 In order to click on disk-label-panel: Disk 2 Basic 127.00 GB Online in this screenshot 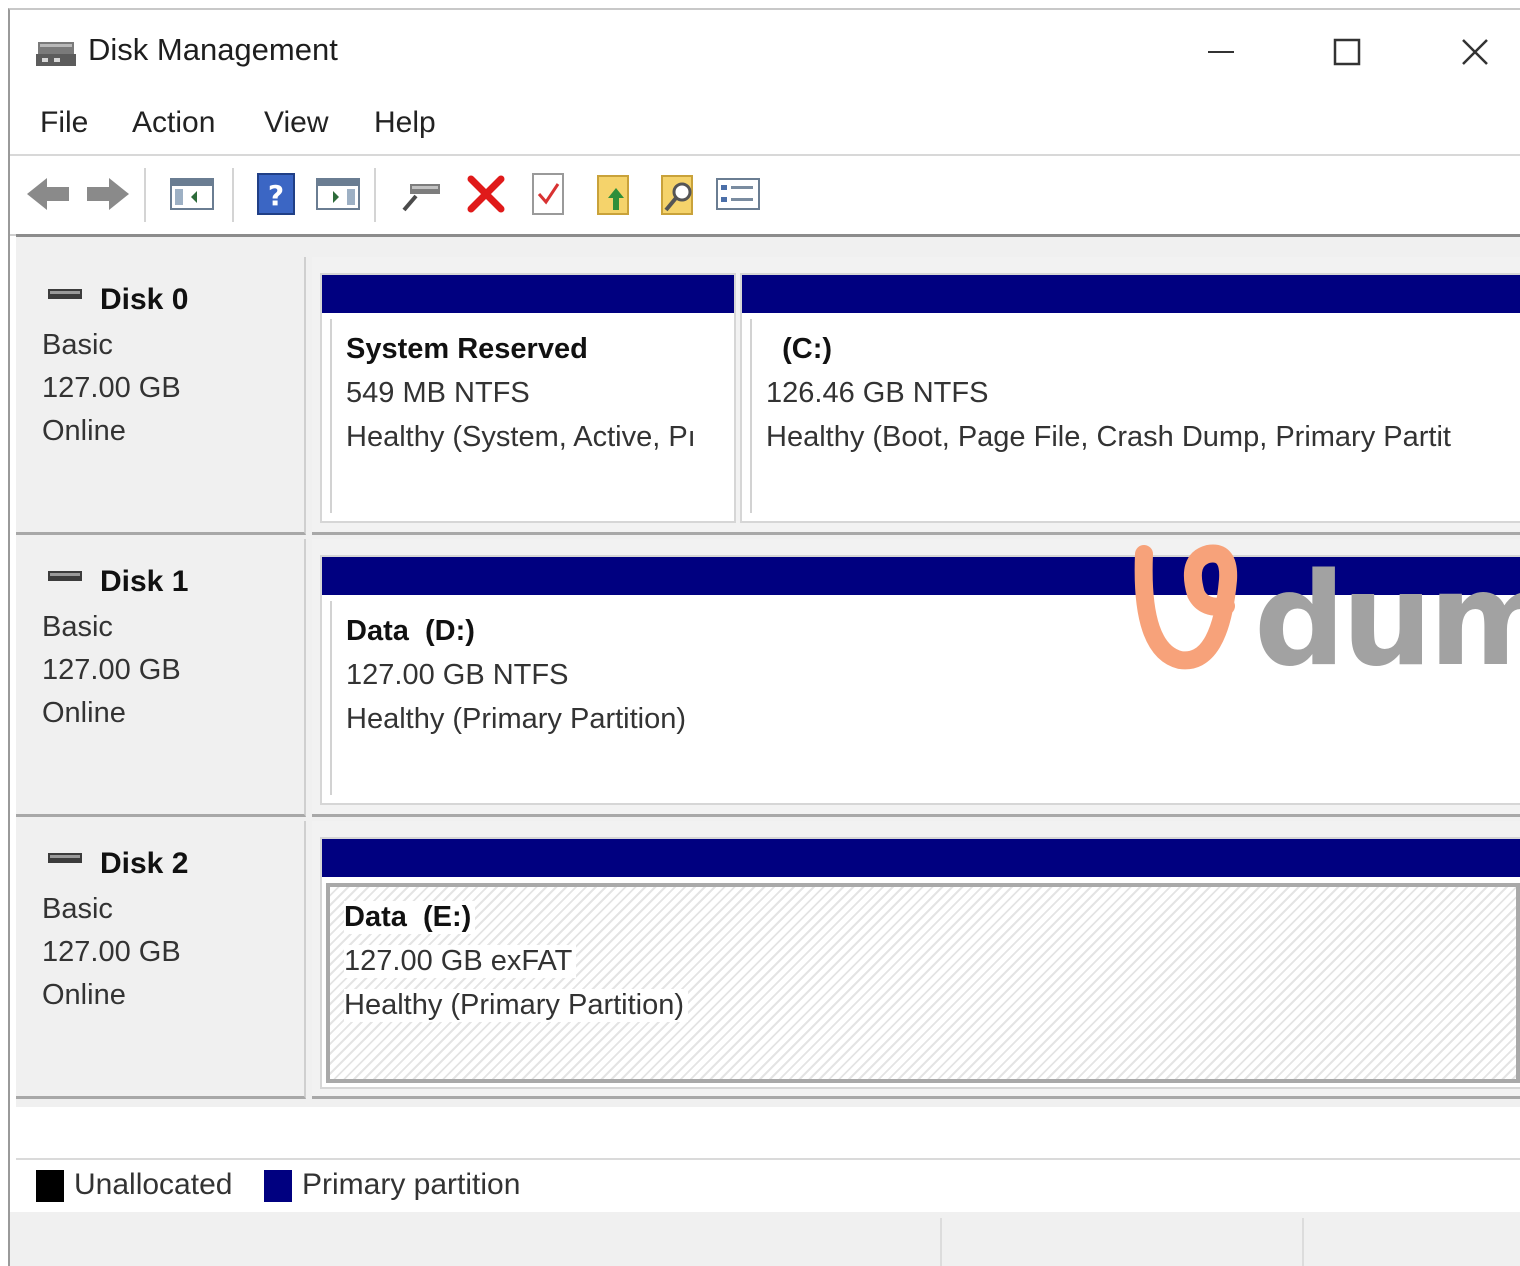, I will do `click(161, 960)`.